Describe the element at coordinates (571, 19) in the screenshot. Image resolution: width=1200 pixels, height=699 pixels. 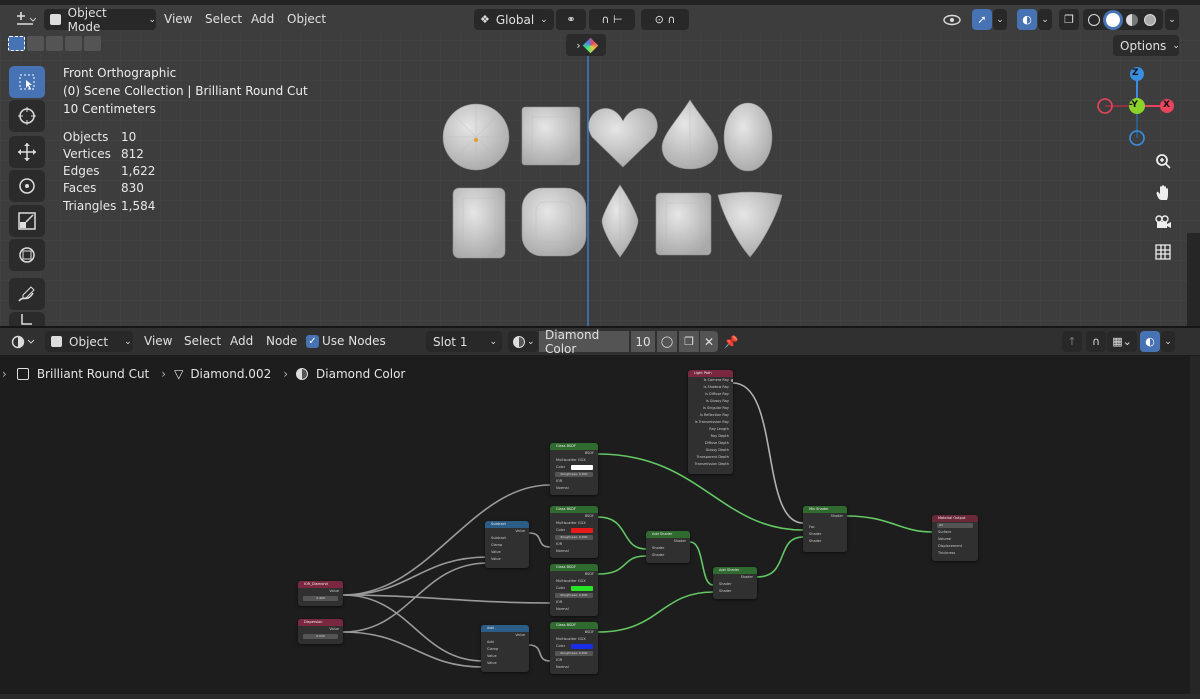
I see `pivot-dropdown: ⚭` at that location.